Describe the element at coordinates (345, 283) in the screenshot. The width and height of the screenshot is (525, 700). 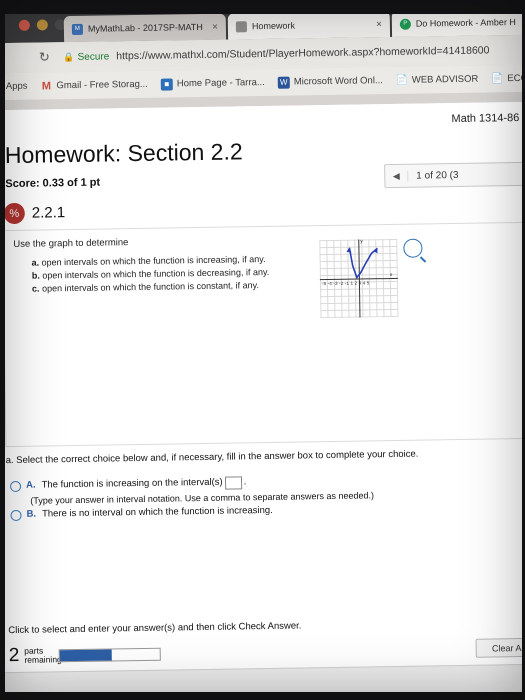
I see `x-tick-labels: -5 -4 -3 -2 -1 1 2 3 4 5` at that location.